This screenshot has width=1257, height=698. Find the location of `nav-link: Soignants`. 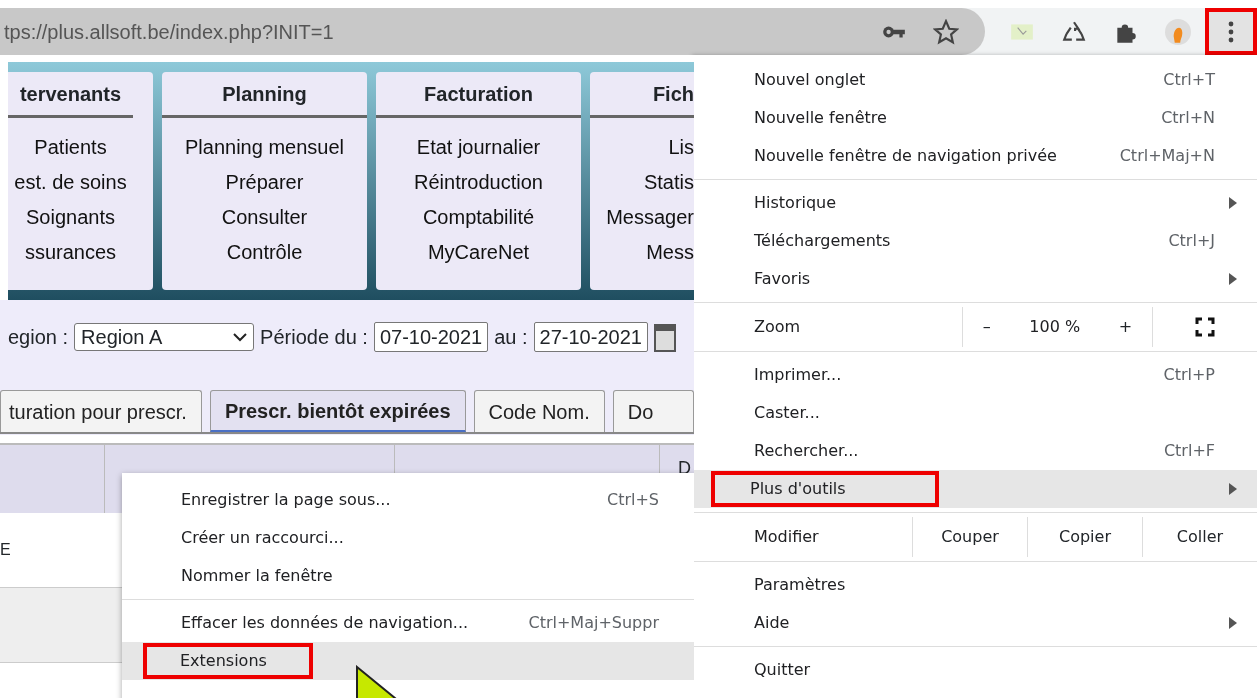

nav-link: Soignants is located at coordinates (70, 217).